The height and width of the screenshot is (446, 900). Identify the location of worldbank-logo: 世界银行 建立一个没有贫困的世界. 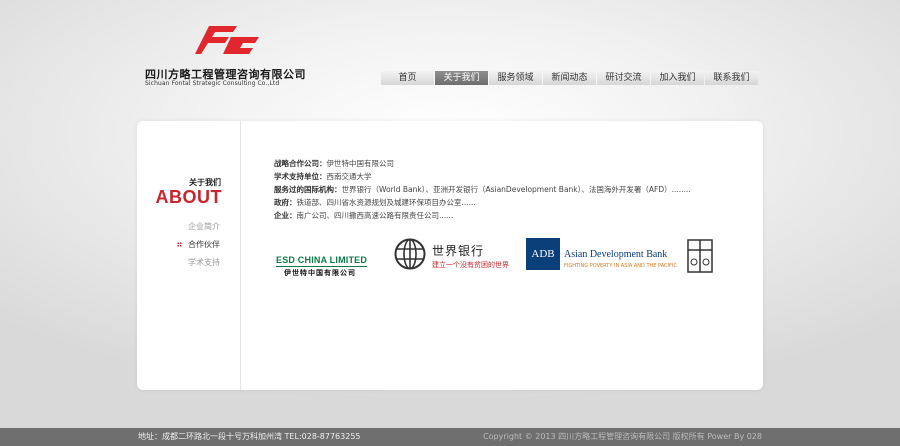
(456, 256).